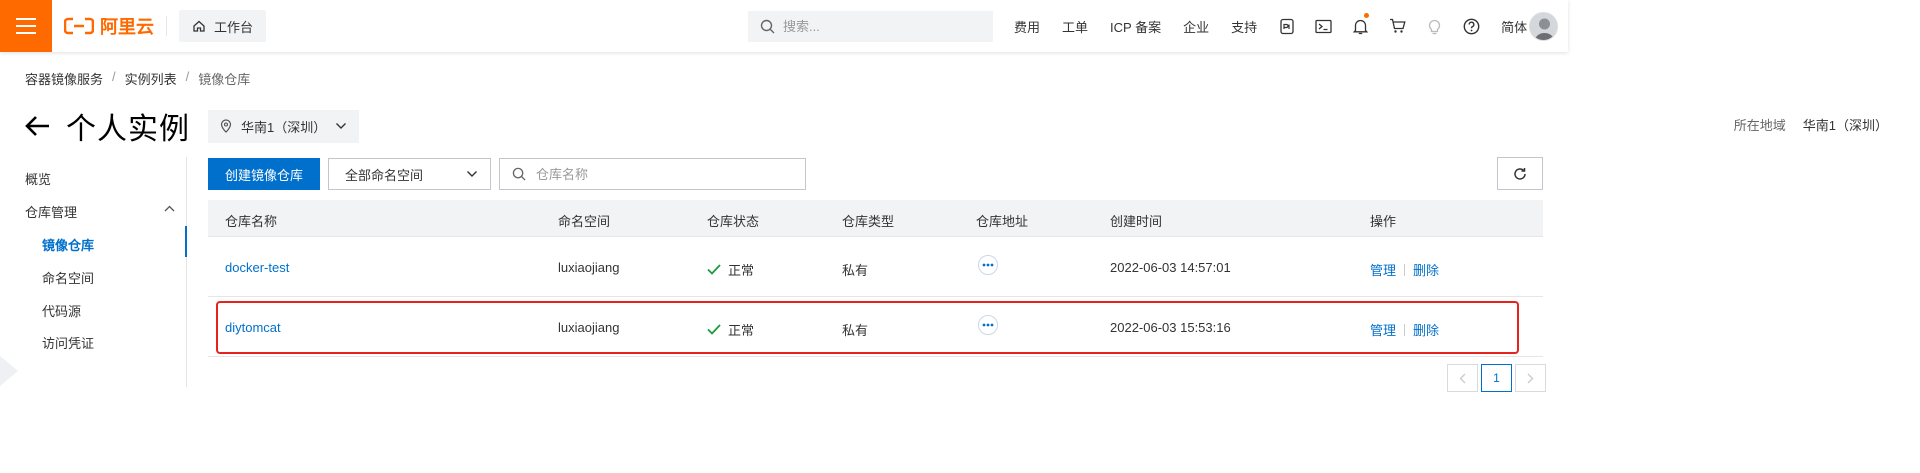 This screenshot has width=1920, height=473. What do you see at coordinates (169, 208) in the screenshot?
I see `chevron-up-icon` at bounding box center [169, 208].